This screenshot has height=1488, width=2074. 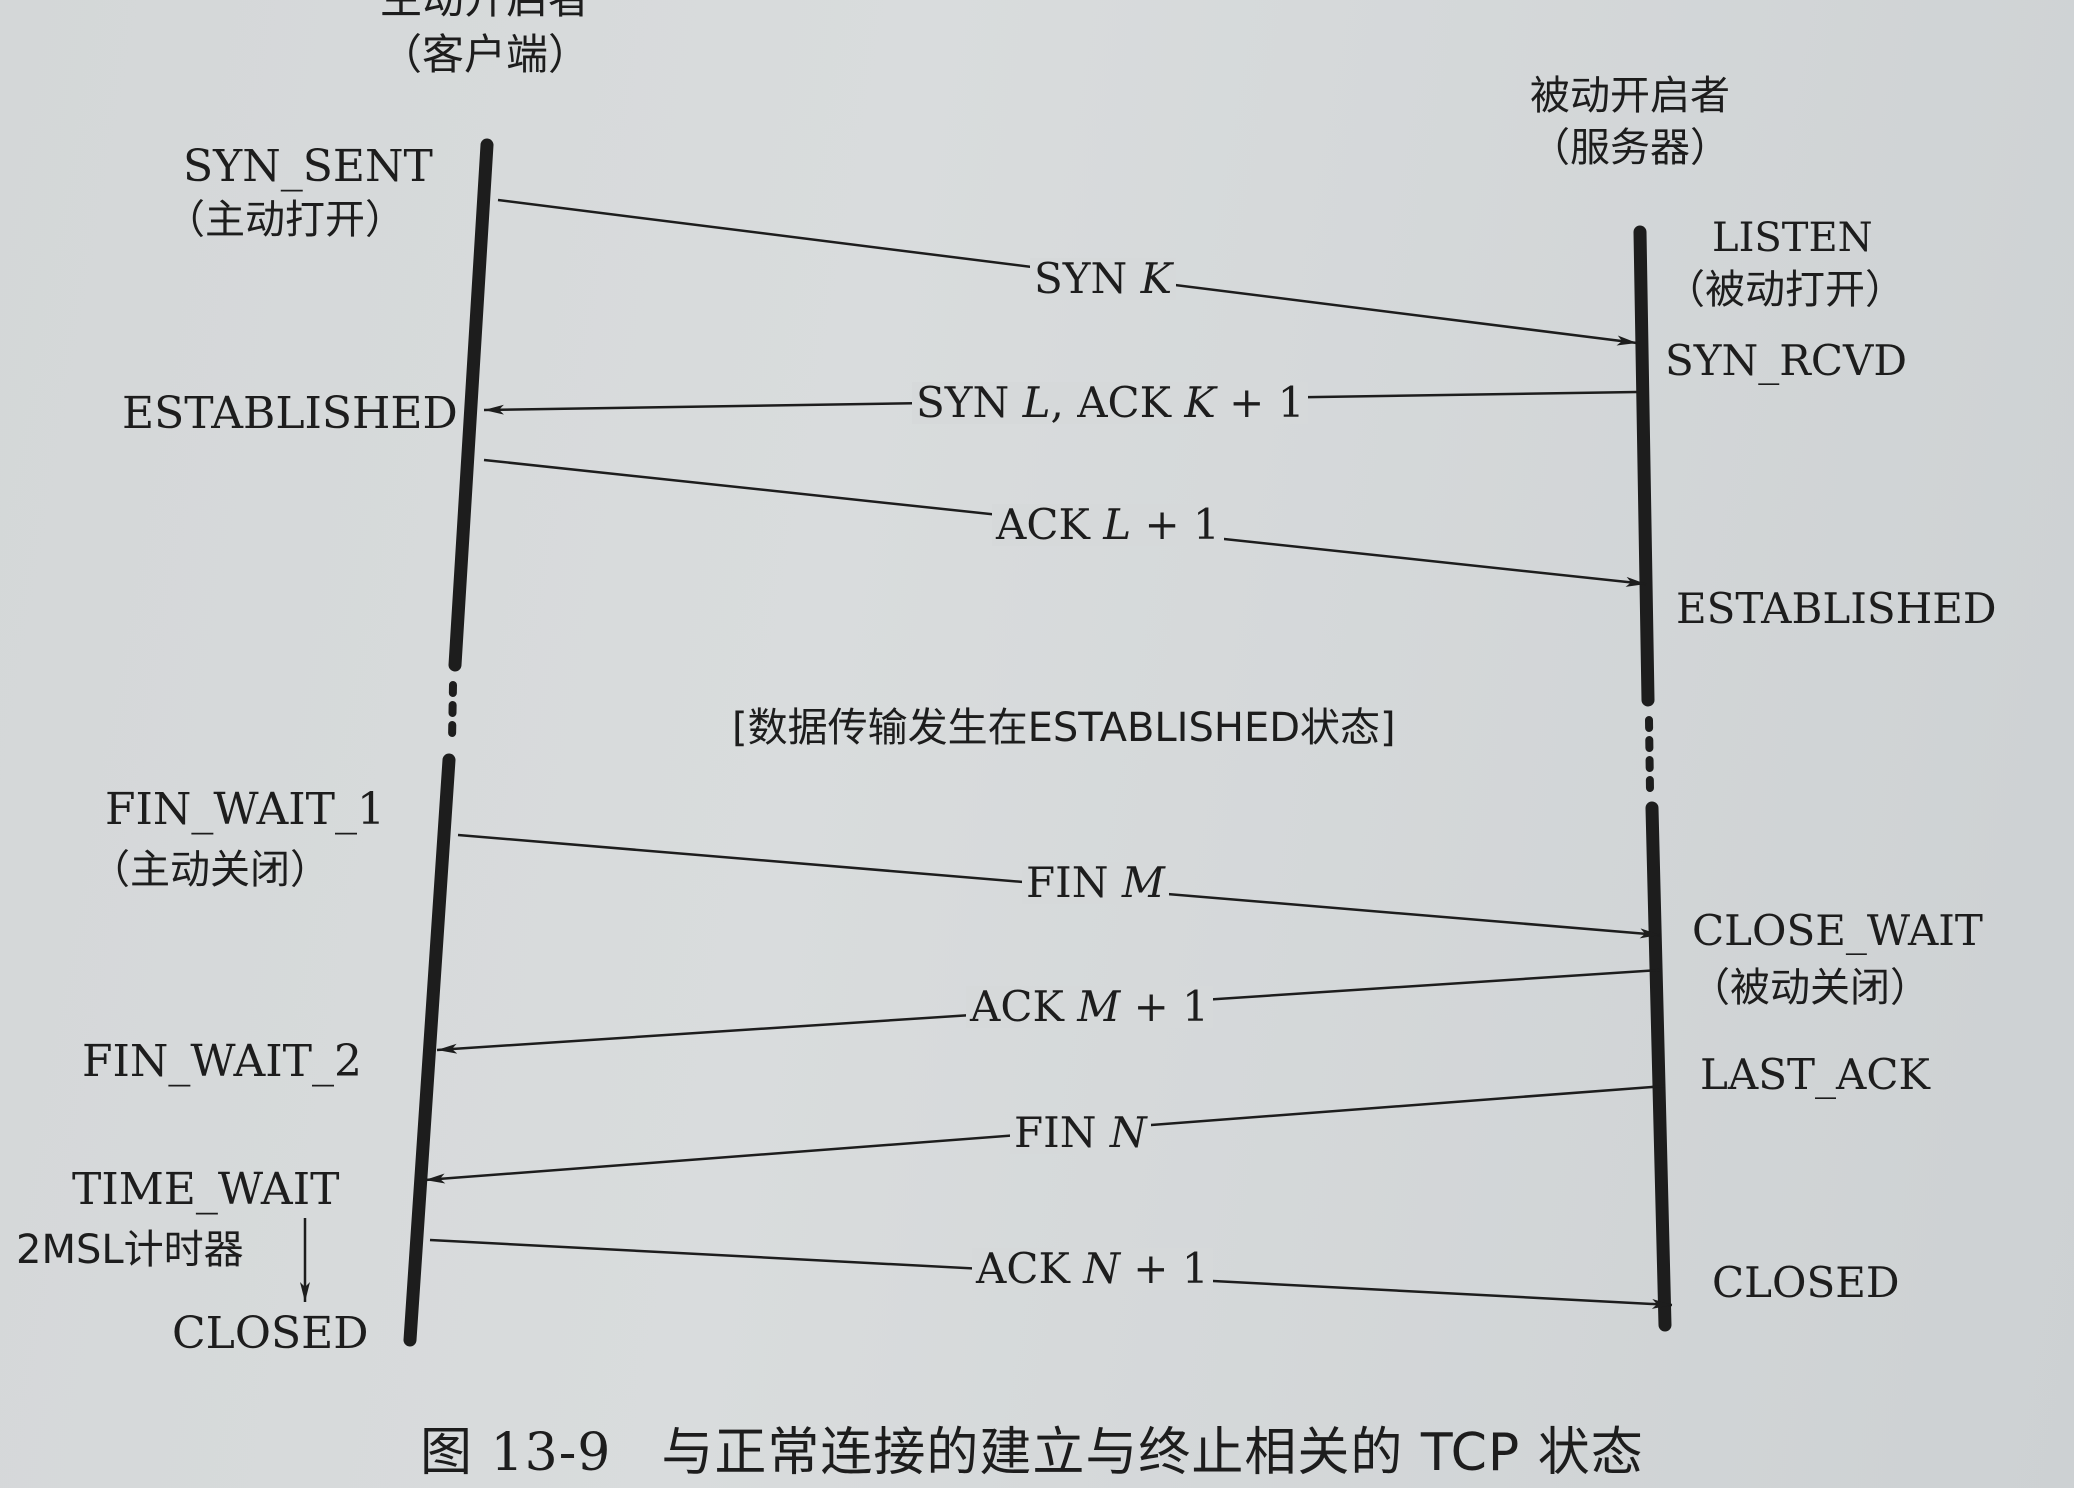 I want to click on state-last-ack: LAST_ACK, so click(x=1815, y=1074).